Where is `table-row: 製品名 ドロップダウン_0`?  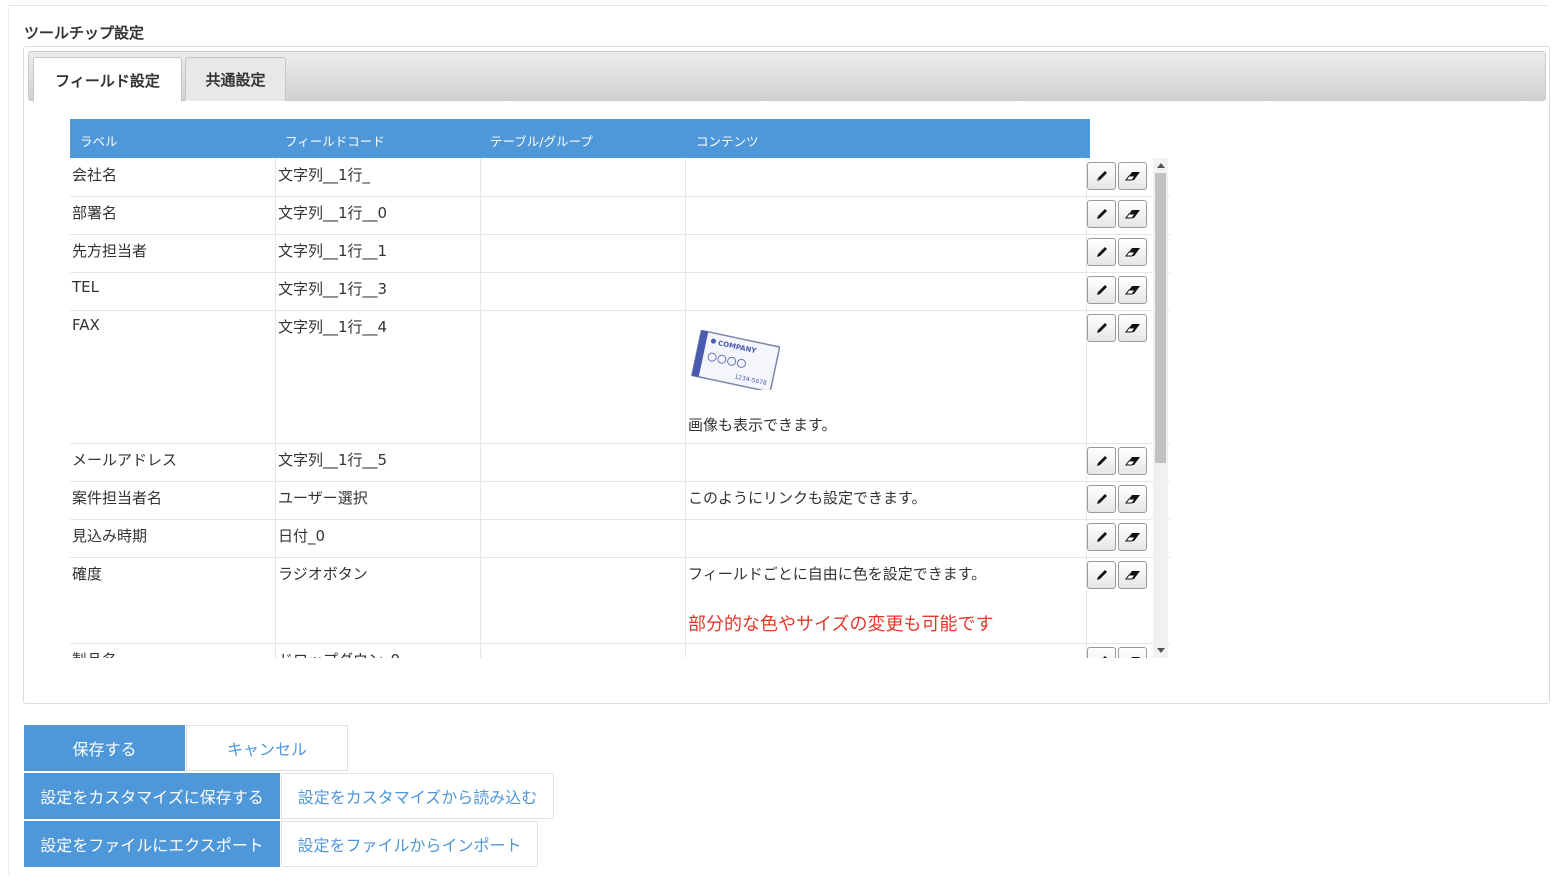 table-row: 製品名 ドロップダウン_0 is located at coordinates (620, 650).